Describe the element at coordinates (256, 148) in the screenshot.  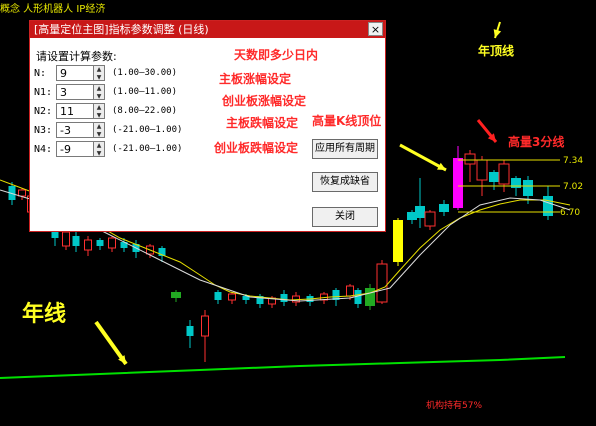
I see `anno-gem-down: 创业板跌幅设定` at that location.